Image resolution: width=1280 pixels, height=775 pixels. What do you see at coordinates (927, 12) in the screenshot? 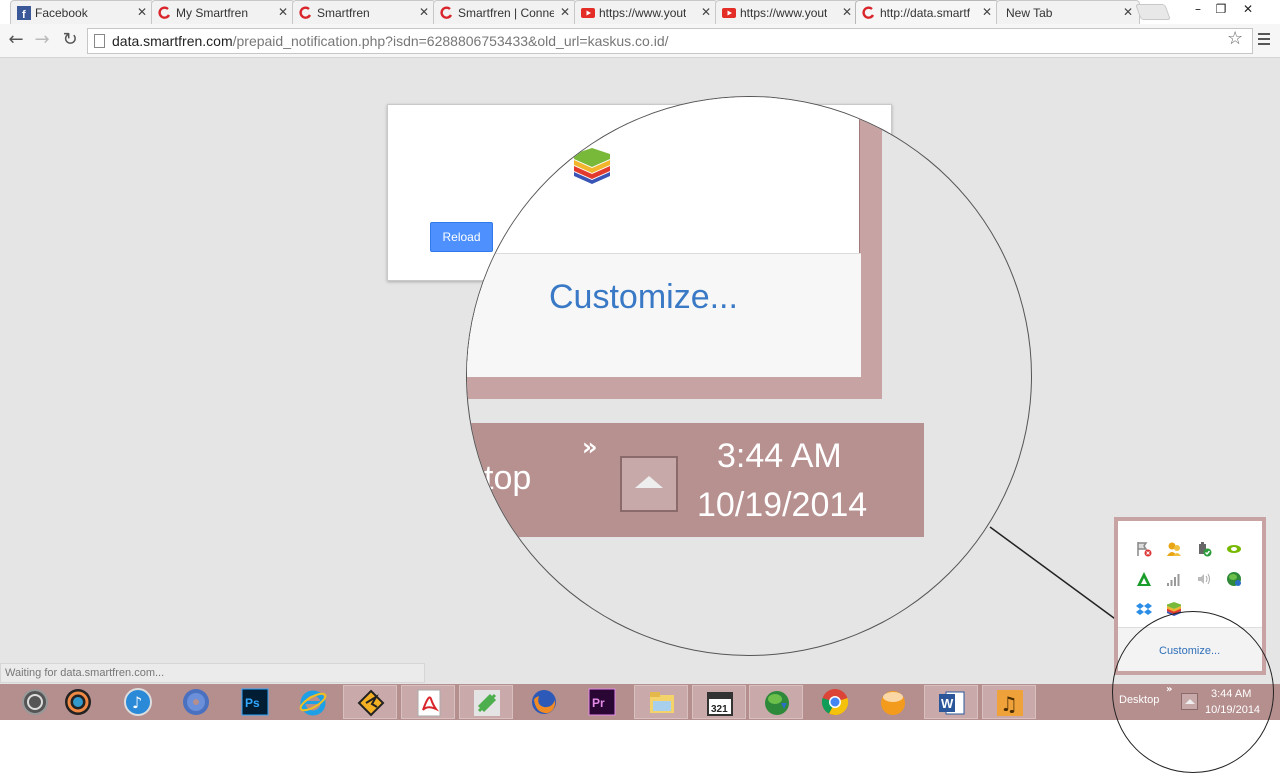
I see `tab-data-smartfren: http://data.smartf ✕` at bounding box center [927, 12].